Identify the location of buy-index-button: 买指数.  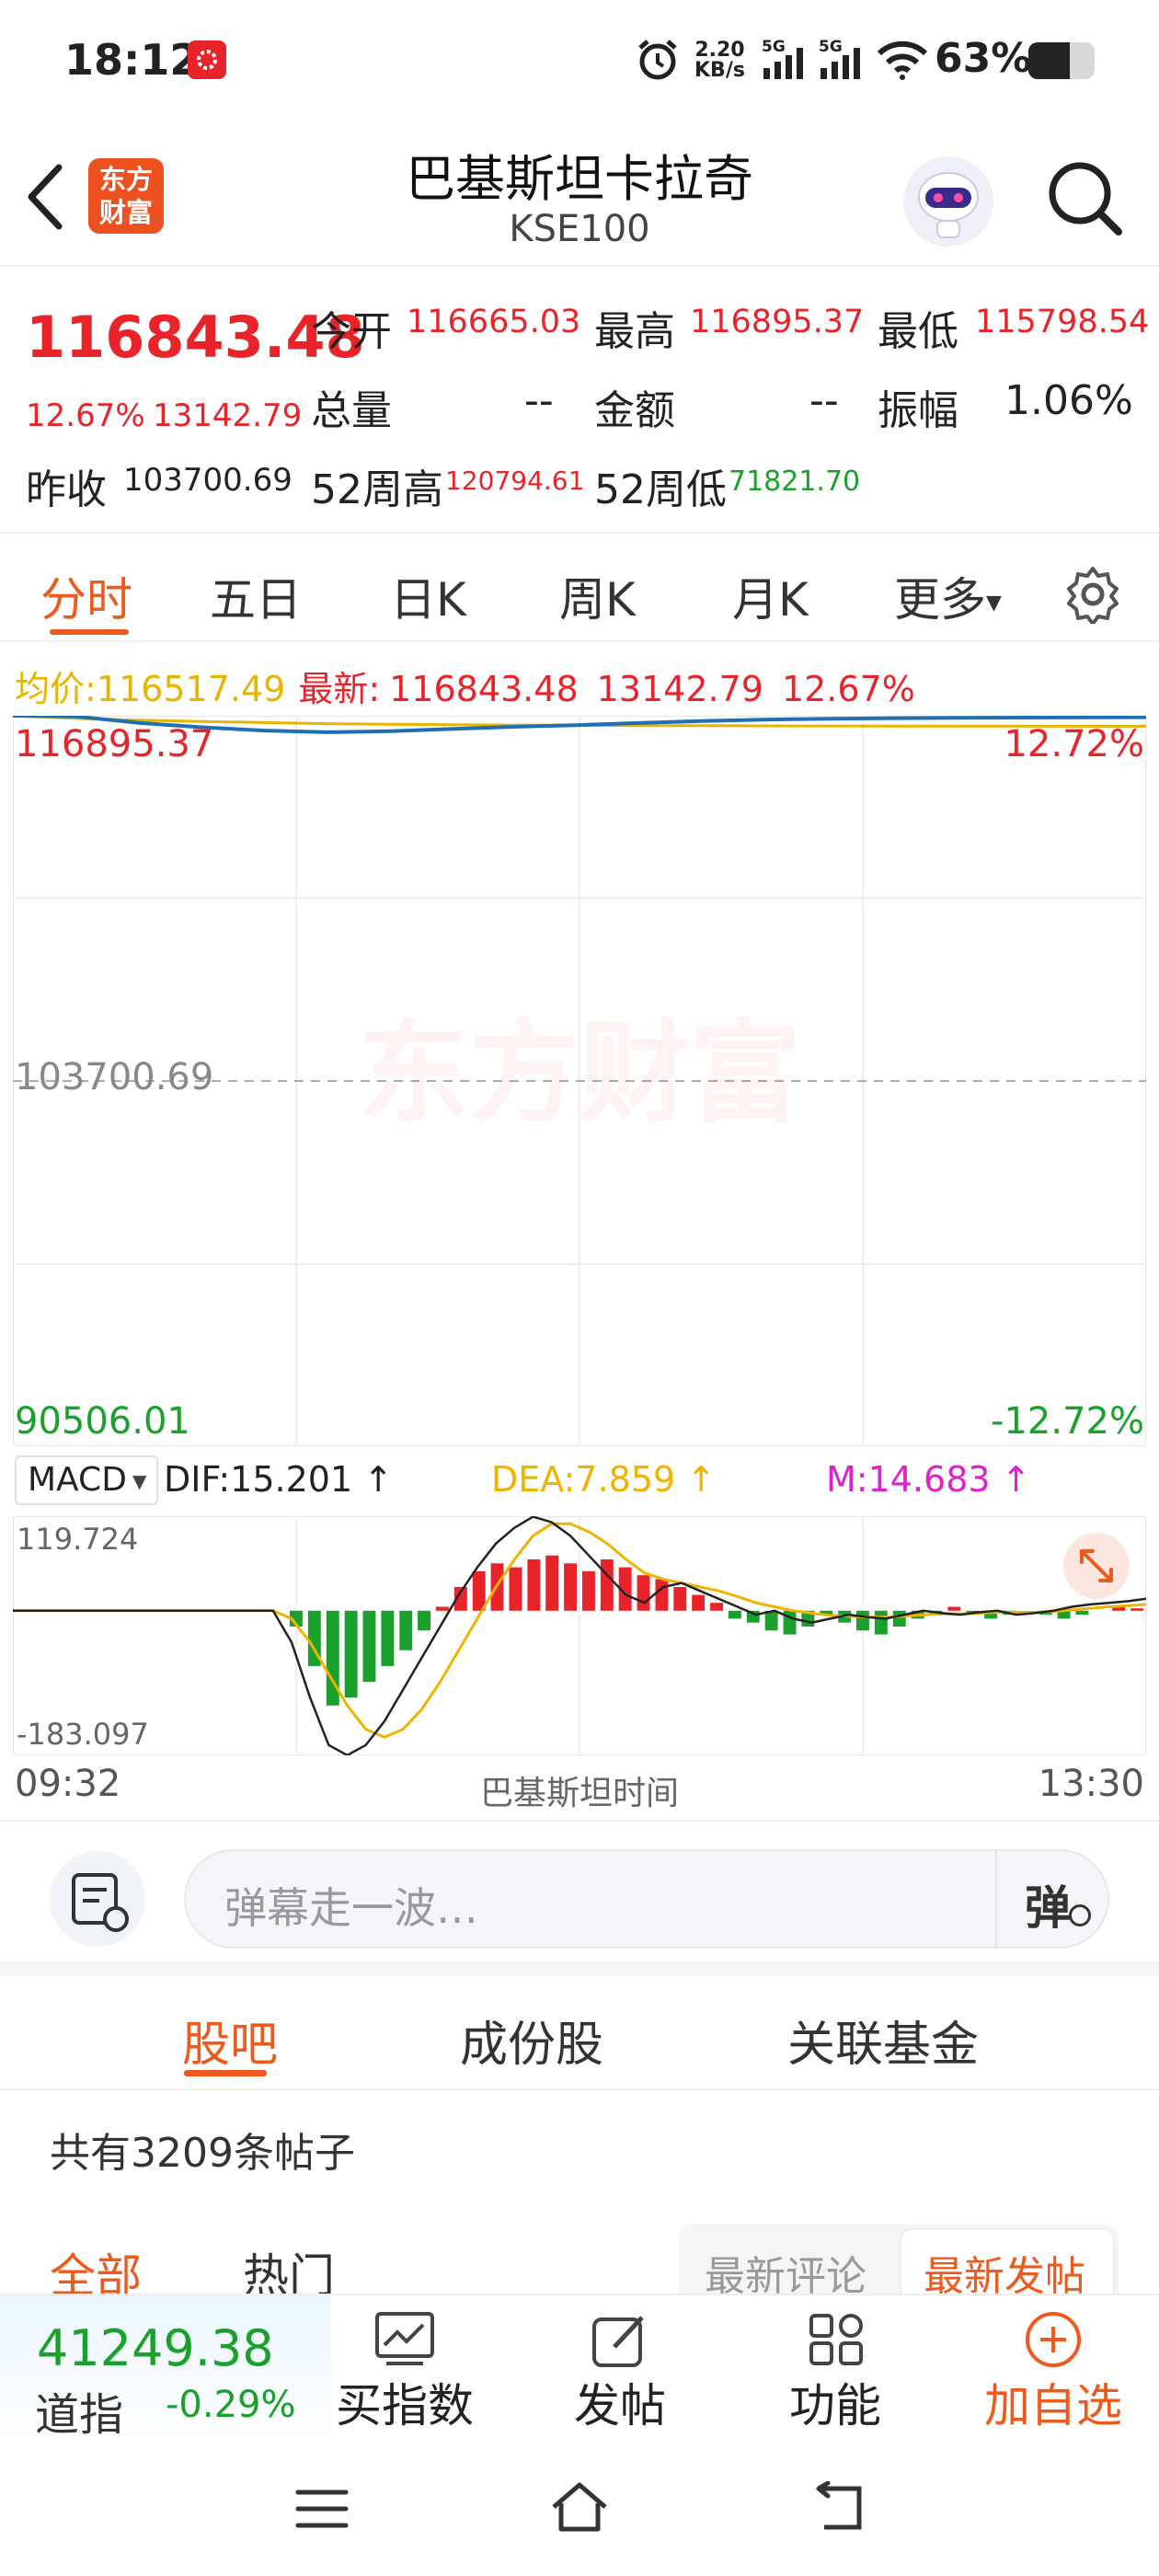
(404, 2368).